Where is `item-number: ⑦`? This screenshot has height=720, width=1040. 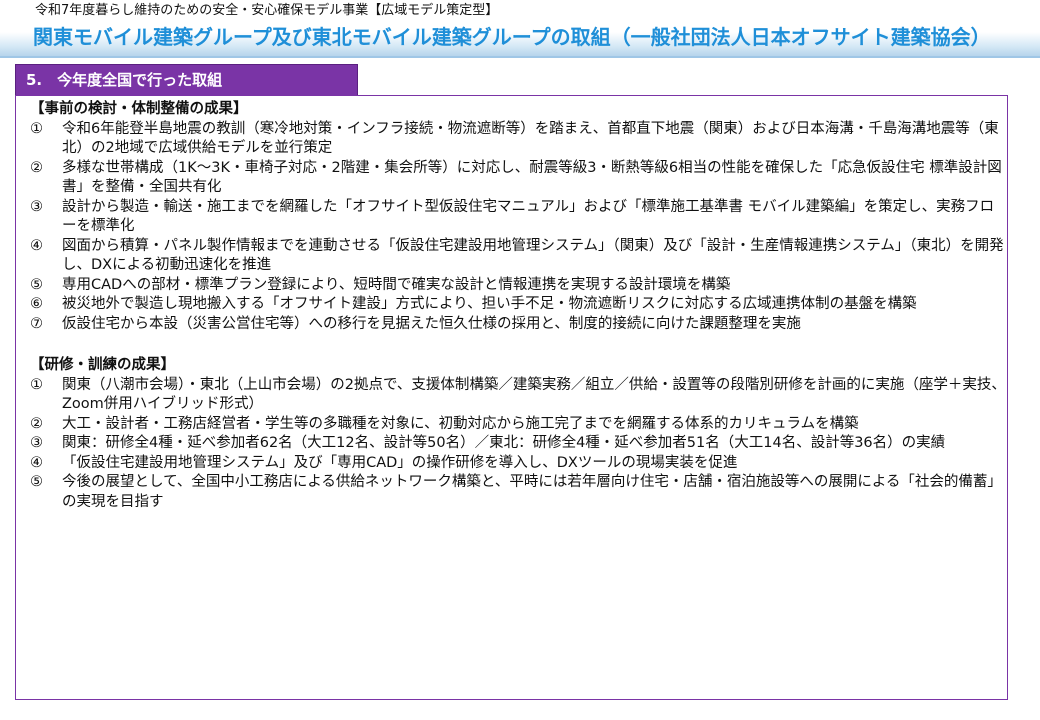 item-number: ⑦ is located at coordinates (36, 323).